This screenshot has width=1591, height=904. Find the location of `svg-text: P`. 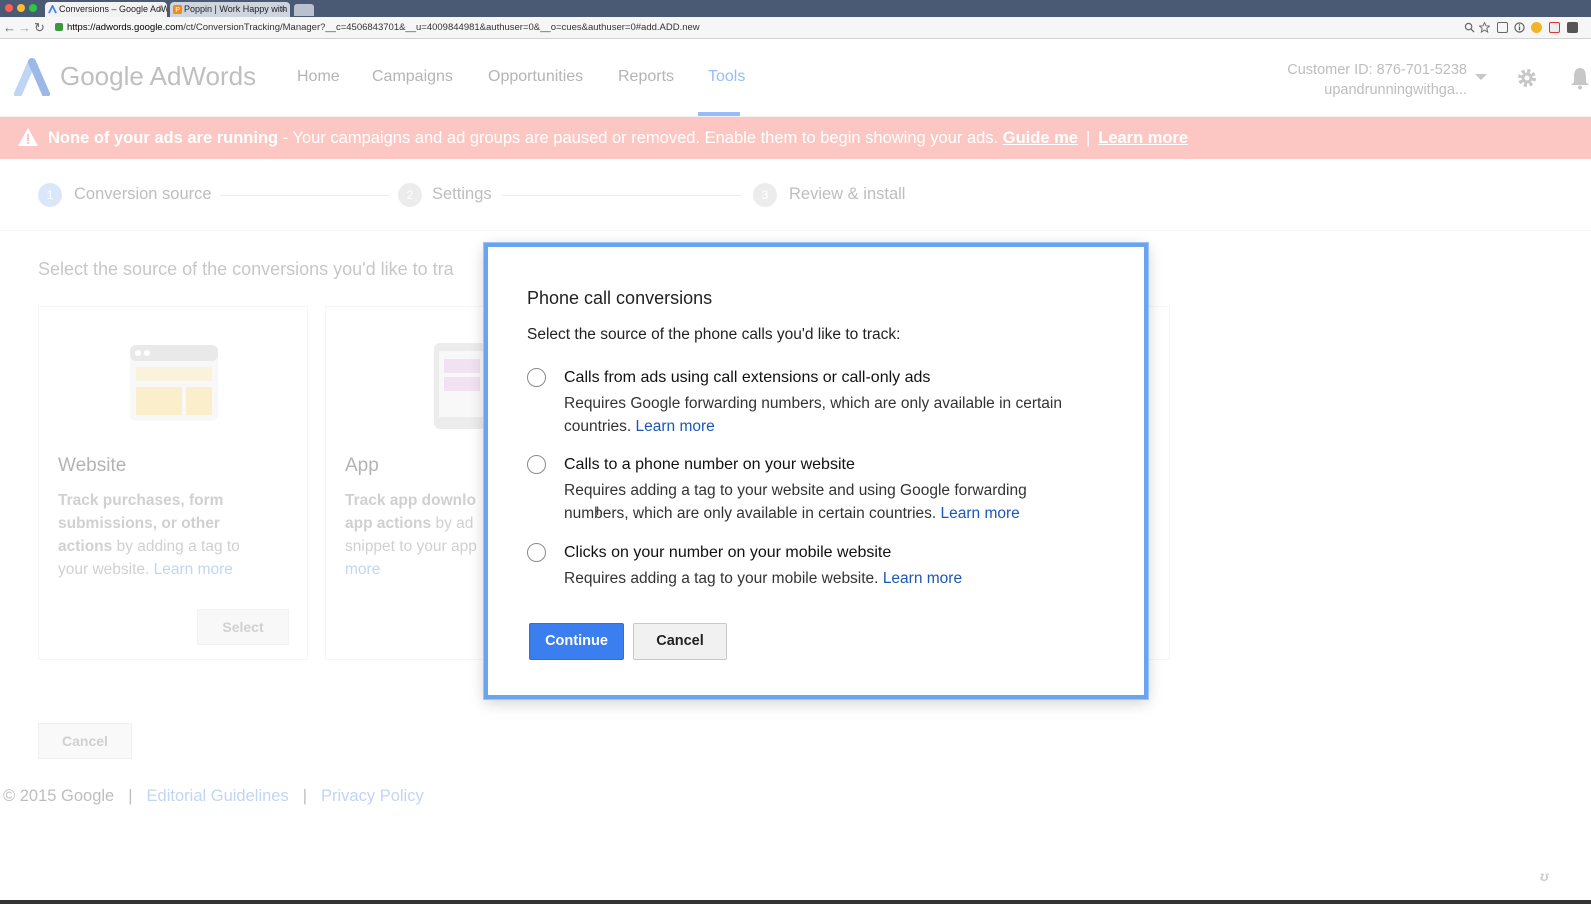

svg-text: P is located at coordinates (177, 9).